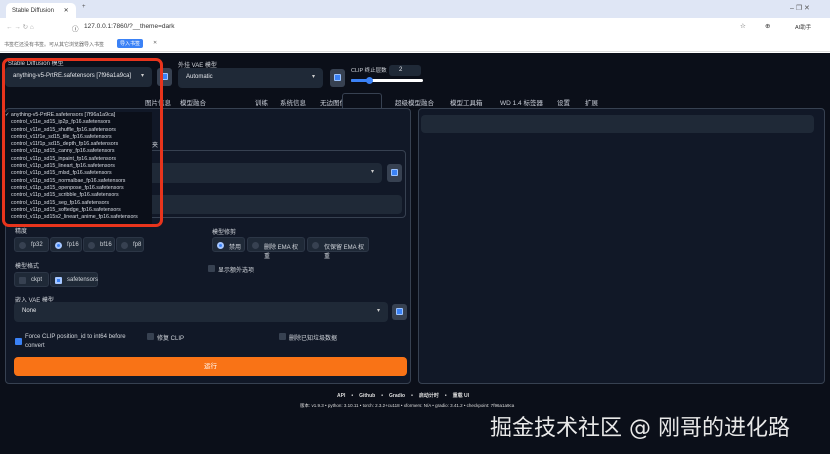 This screenshot has width=830, height=454. What do you see at coordinates (37, 280) in the screenshot?
I see `format-label: ckpt` at bounding box center [37, 280].